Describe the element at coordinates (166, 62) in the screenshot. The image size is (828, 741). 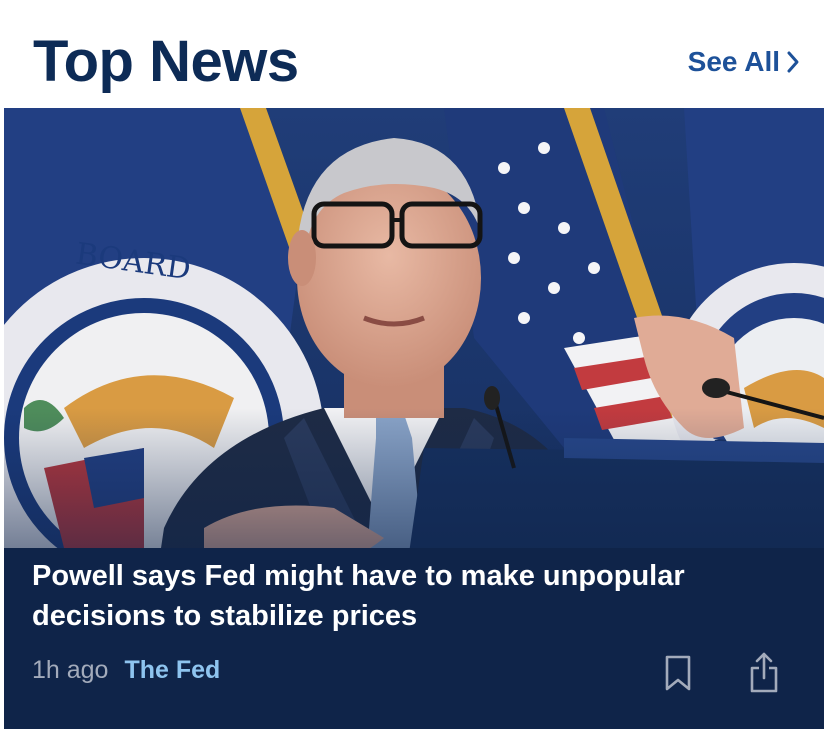
I see `section-title: Top News` at that location.